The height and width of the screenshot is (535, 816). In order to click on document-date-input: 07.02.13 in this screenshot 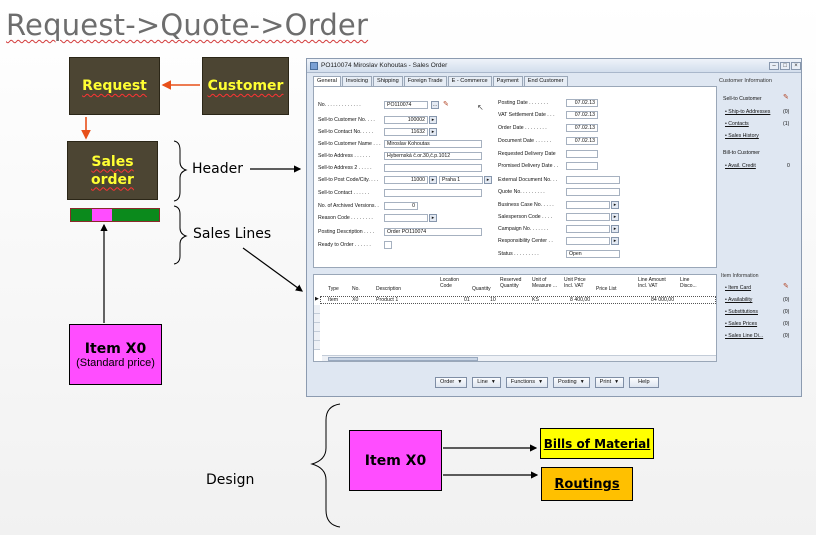, I will do `click(582, 141)`.